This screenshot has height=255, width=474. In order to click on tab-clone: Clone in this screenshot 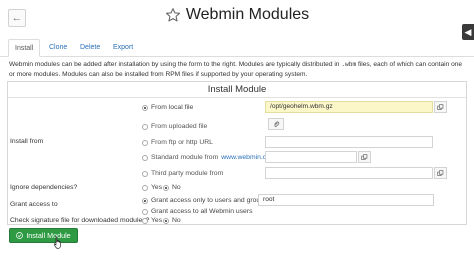, I will do `click(58, 48)`.